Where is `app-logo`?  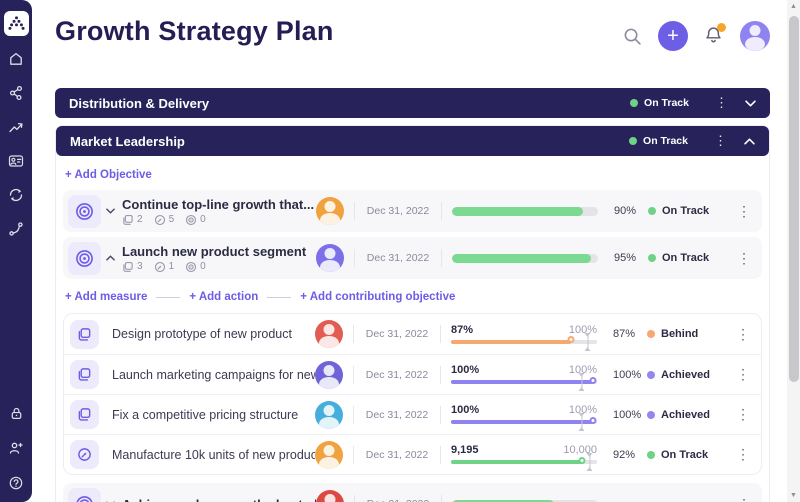
app-logo is located at coordinates (16, 23).